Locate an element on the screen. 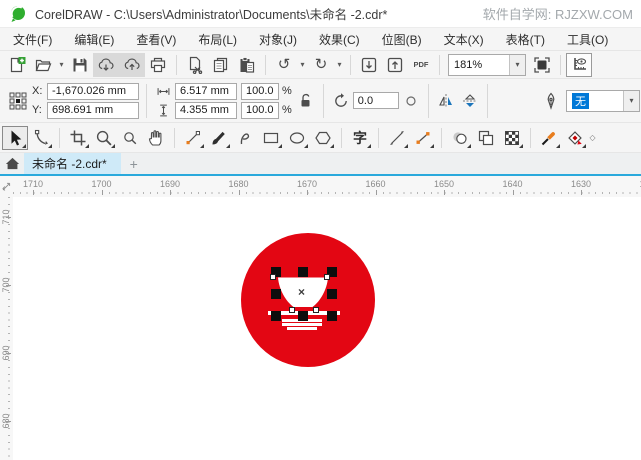  object-height-input: 4.355 mm is located at coordinates (206, 110).